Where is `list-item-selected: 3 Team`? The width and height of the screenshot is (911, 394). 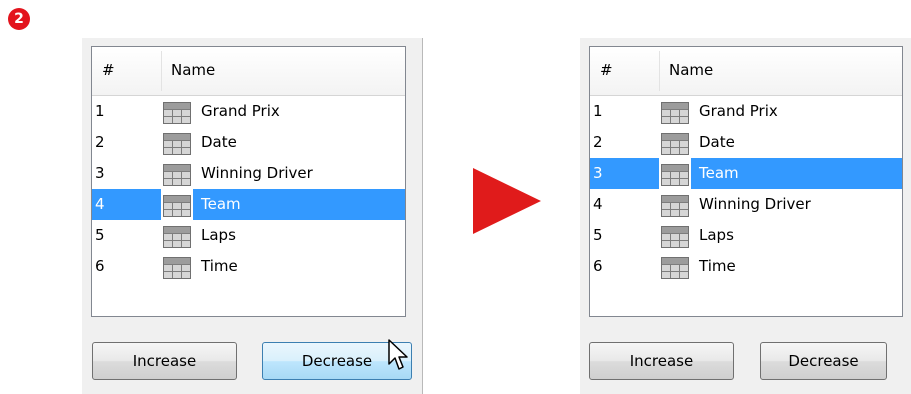 list-item-selected: 3 Team is located at coordinates (746, 173).